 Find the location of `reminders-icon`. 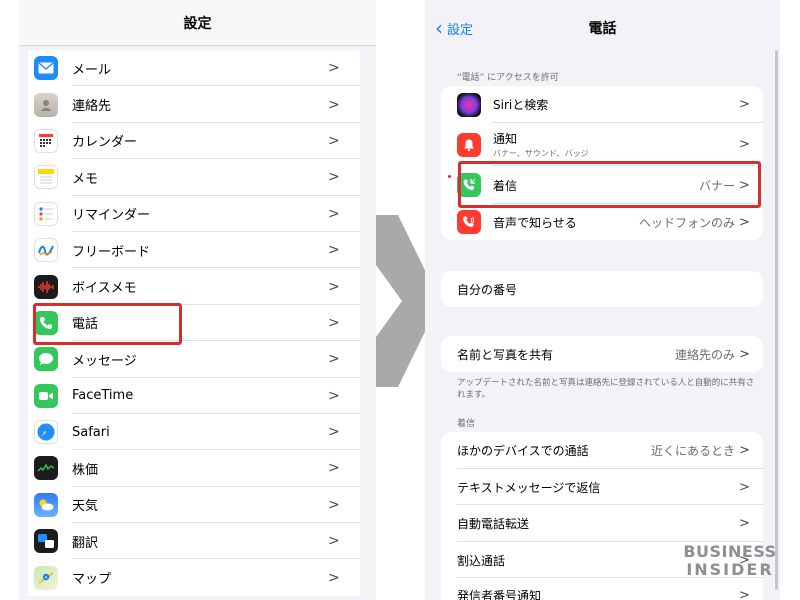

reminders-icon is located at coordinates (46, 213).